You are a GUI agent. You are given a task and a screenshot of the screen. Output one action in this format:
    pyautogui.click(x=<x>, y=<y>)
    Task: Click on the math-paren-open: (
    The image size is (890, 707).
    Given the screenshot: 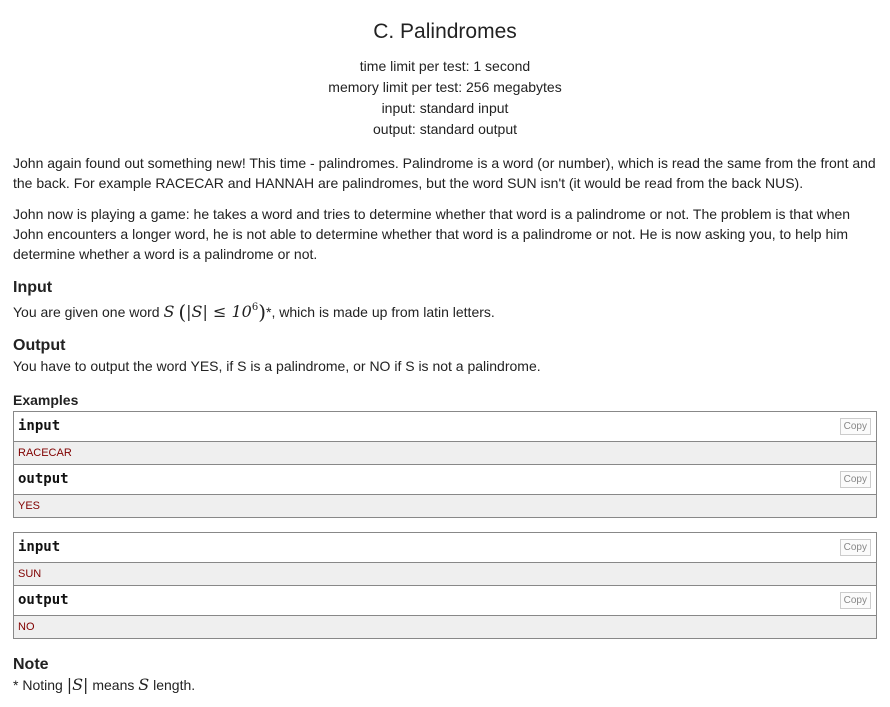 What is the action you would take?
    pyautogui.click(x=182, y=312)
    